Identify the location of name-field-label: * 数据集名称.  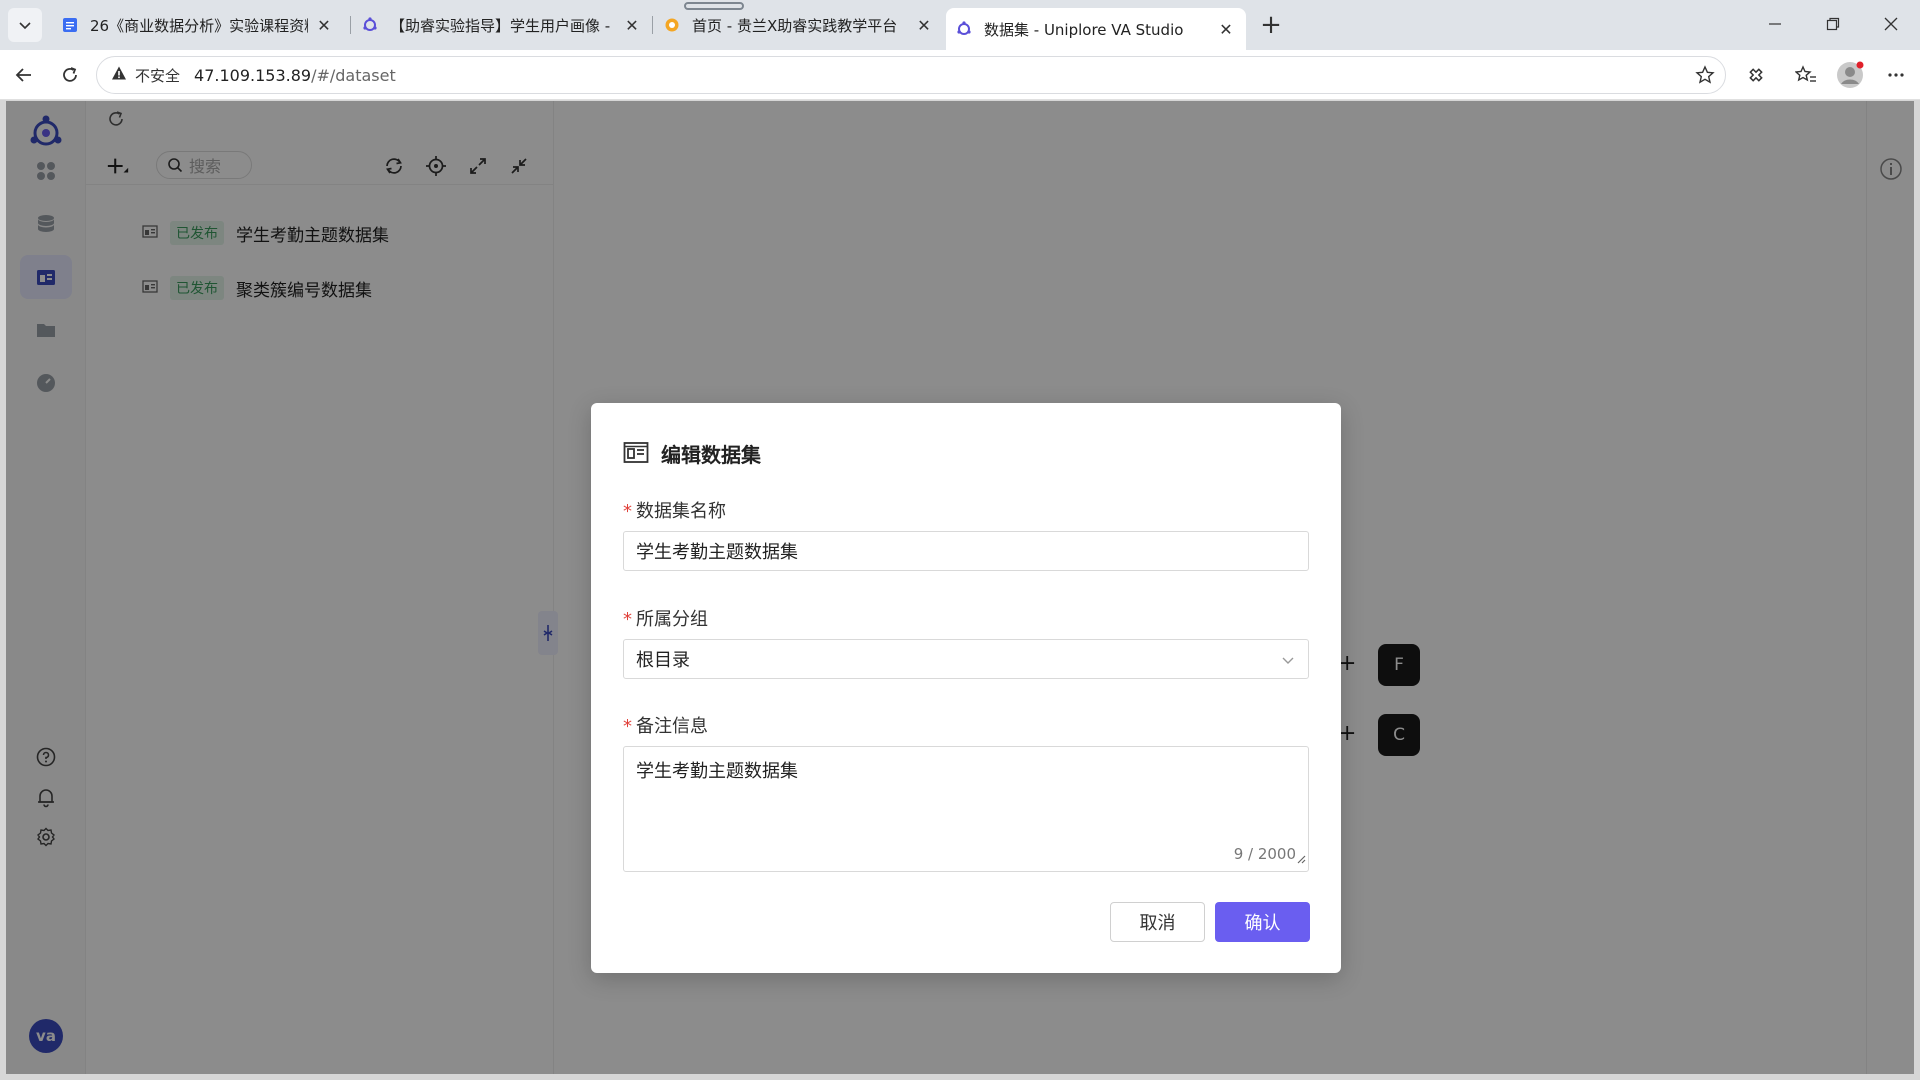
(674, 510).